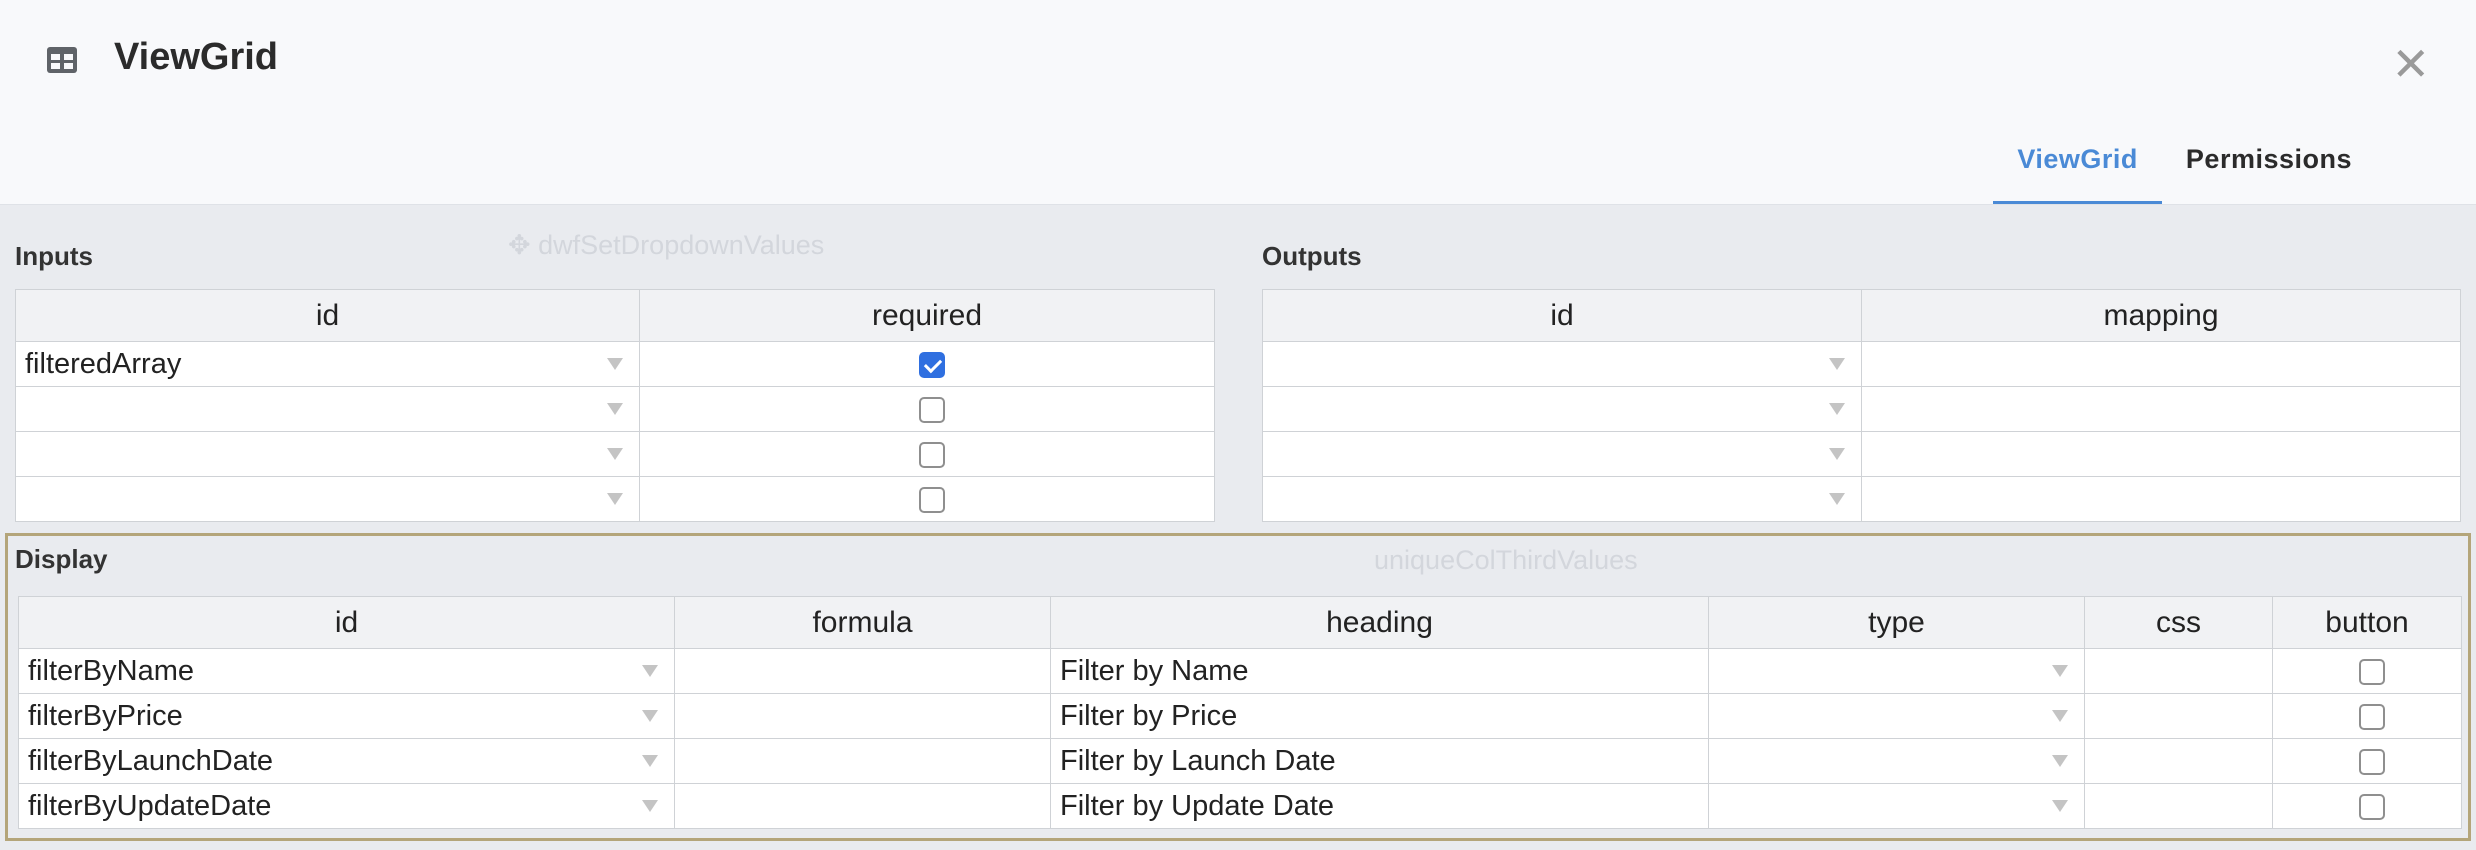 The height and width of the screenshot is (850, 2476). Describe the element at coordinates (1379, 716) in the screenshot. I see `heading-field: Filter by Price` at that location.